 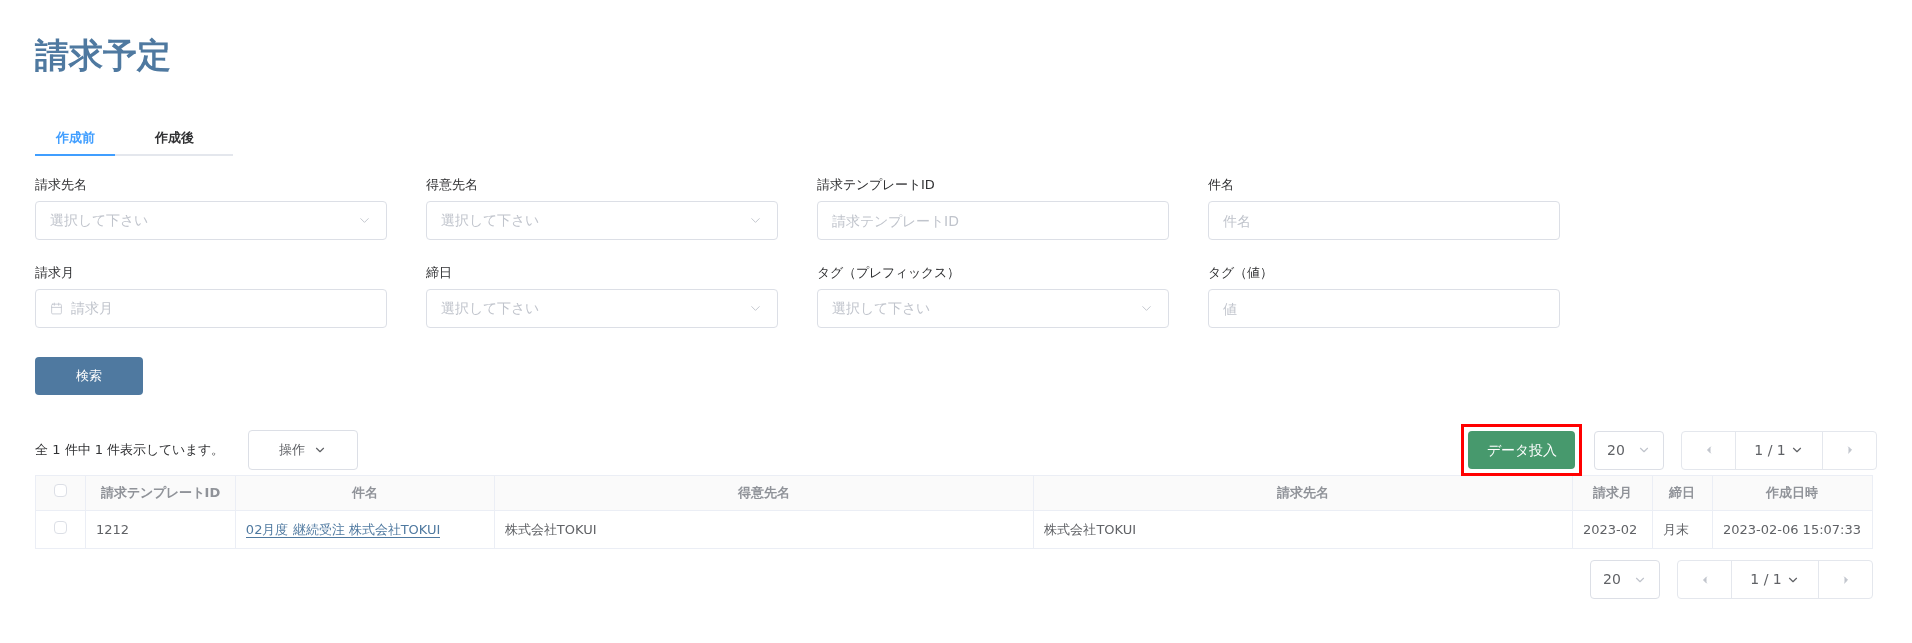 I want to click on table-cell: 1212, so click(x=112, y=529).